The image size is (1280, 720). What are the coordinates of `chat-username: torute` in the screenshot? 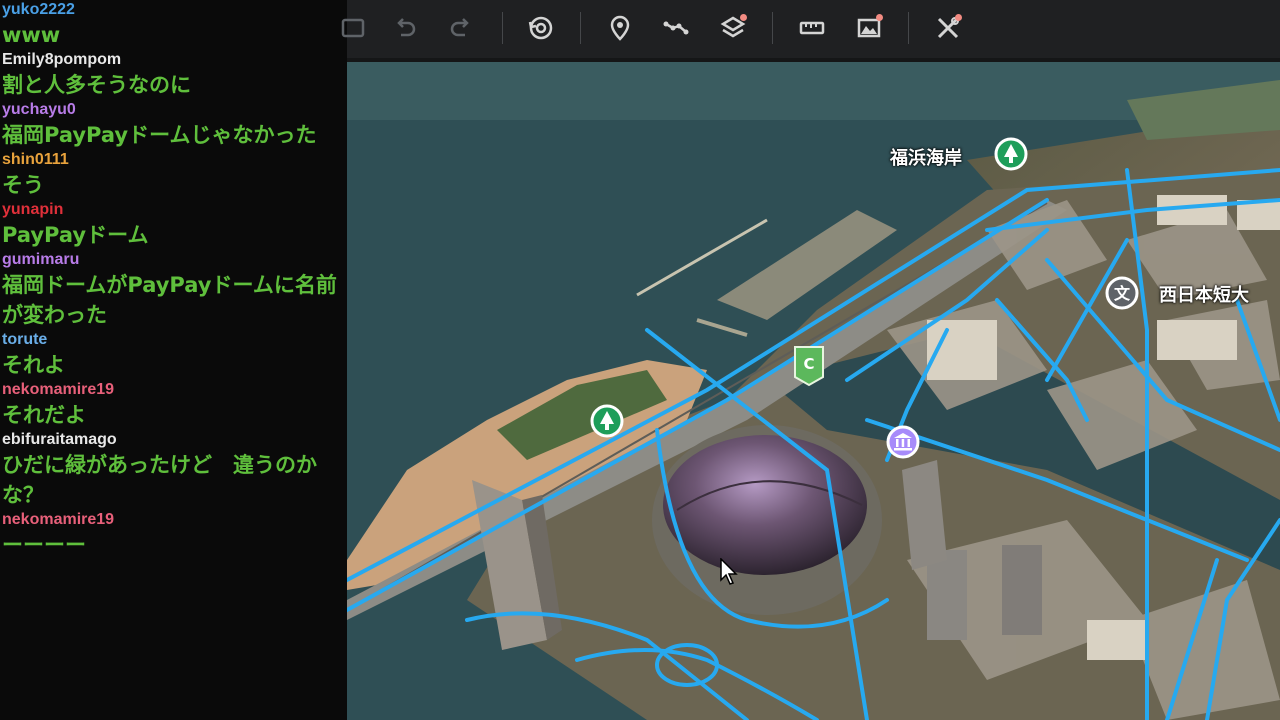 It's located at (25, 339).